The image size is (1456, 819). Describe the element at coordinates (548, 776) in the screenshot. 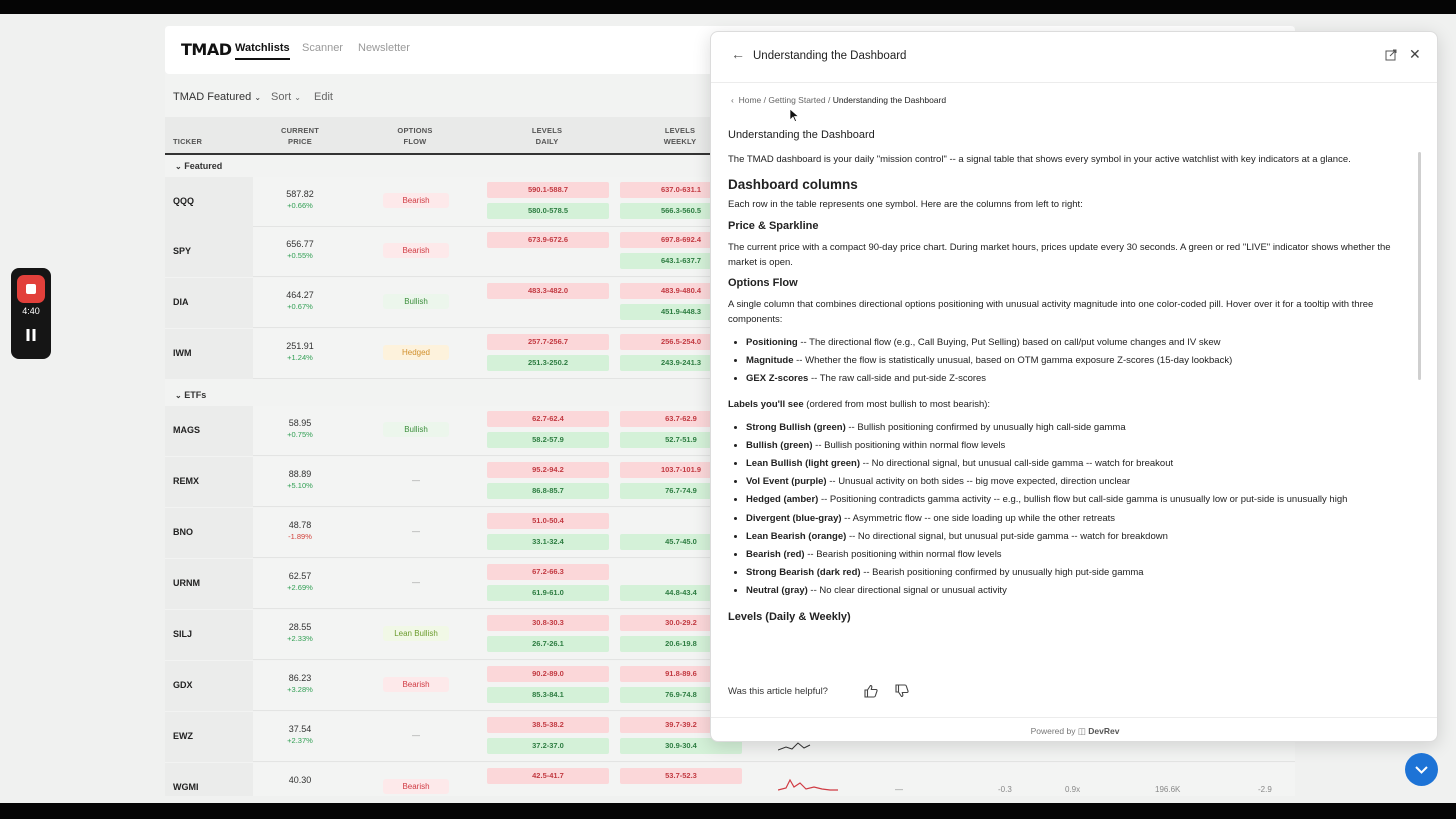

I see `daily-level-resistance: 42.5-41.7` at that location.